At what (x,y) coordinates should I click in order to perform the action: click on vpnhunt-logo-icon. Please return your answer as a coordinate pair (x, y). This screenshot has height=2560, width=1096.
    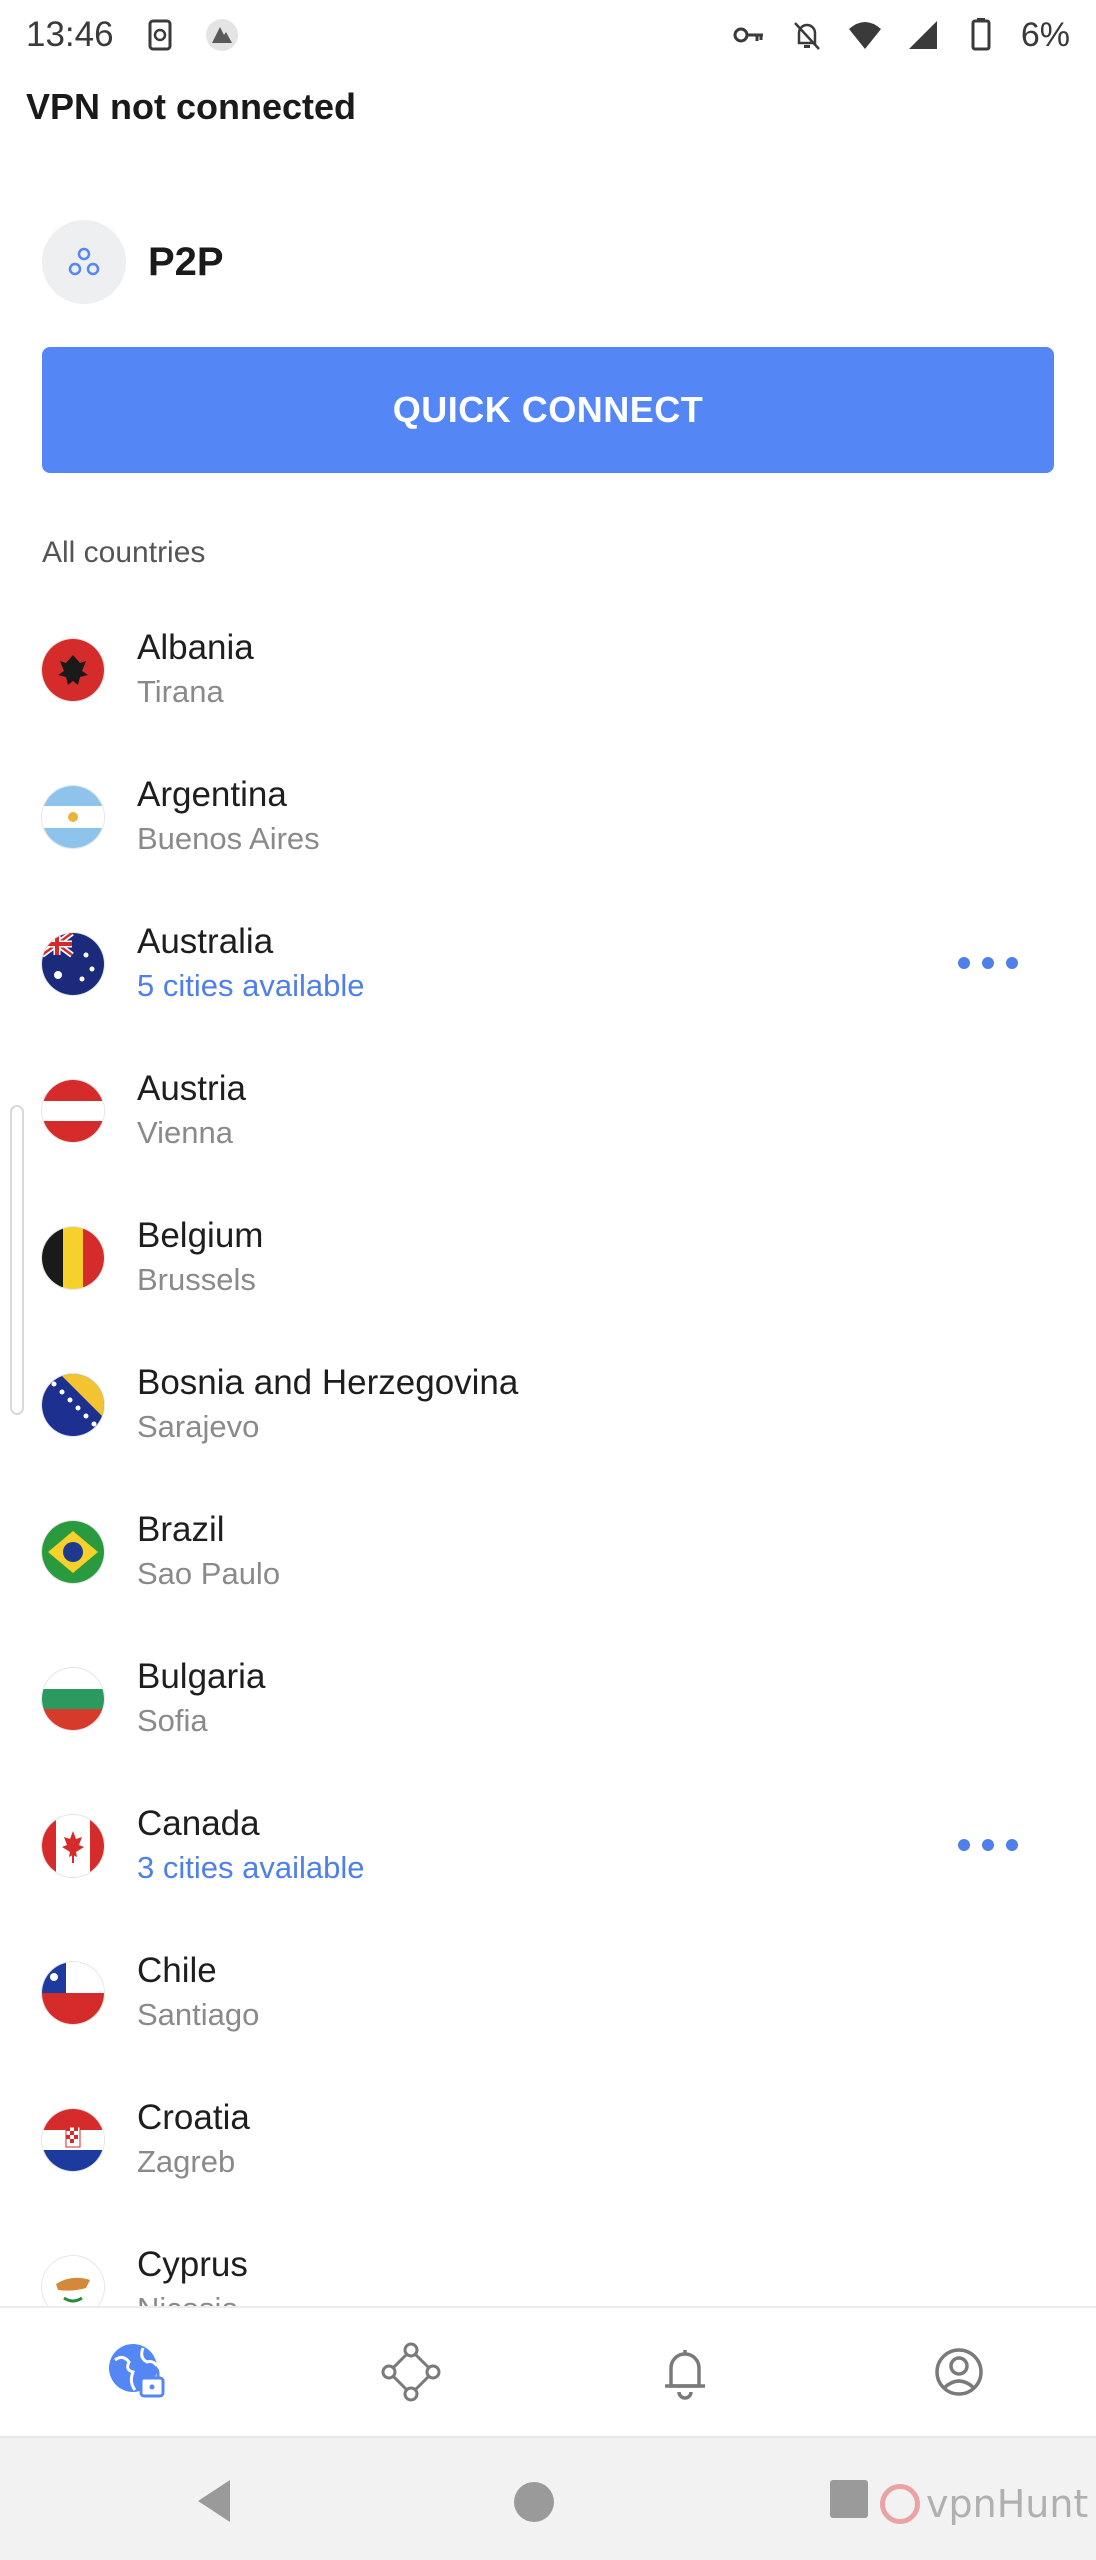
    Looking at the image, I should click on (900, 2504).